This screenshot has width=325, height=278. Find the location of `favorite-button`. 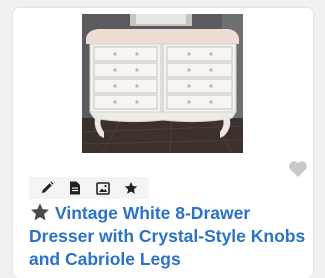

favorite-button is located at coordinates (298, 169).